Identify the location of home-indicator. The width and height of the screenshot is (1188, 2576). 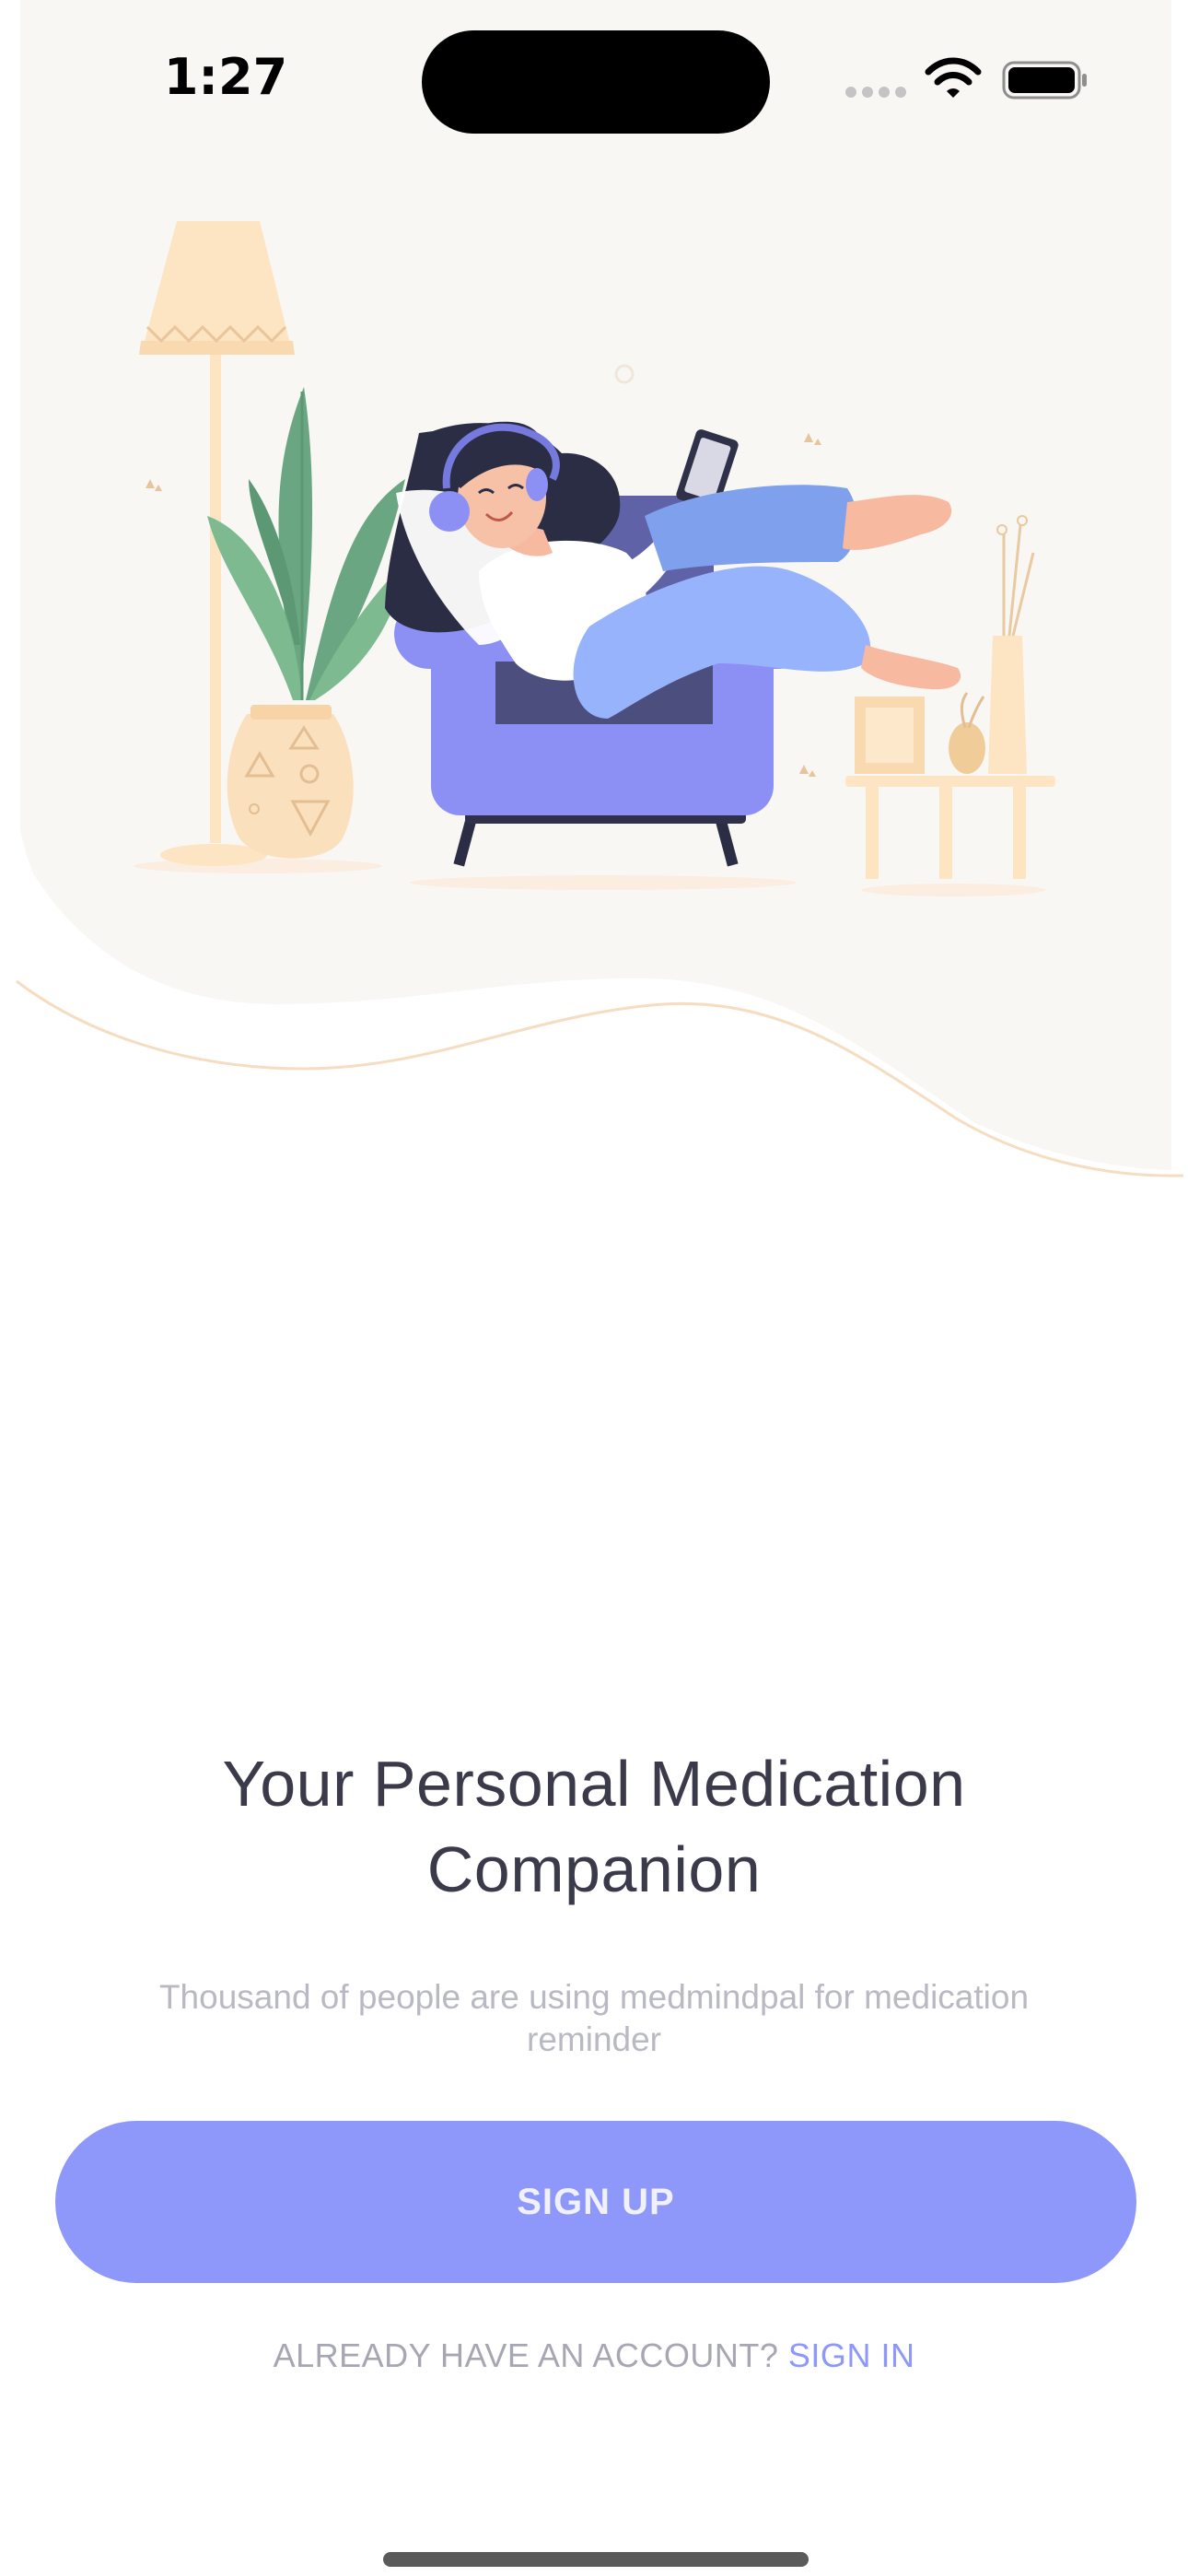
(596, 2559).